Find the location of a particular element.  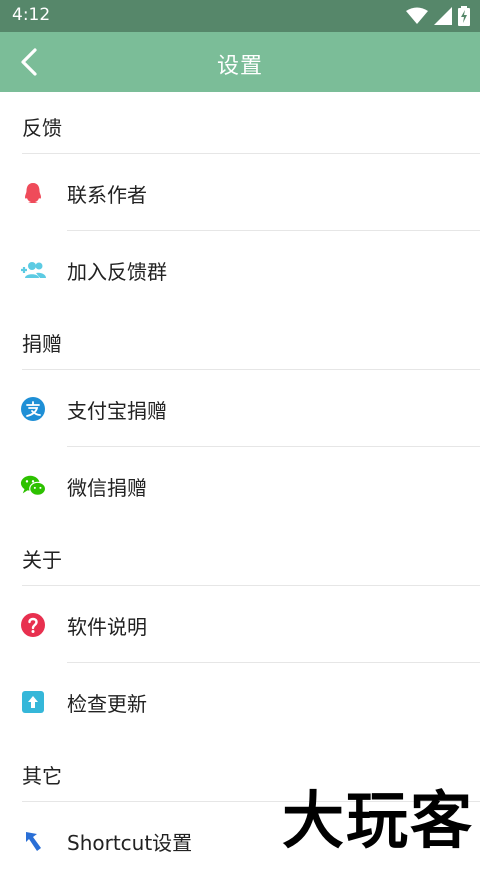

section-title: 其它 is located at coordinates (42, 776).